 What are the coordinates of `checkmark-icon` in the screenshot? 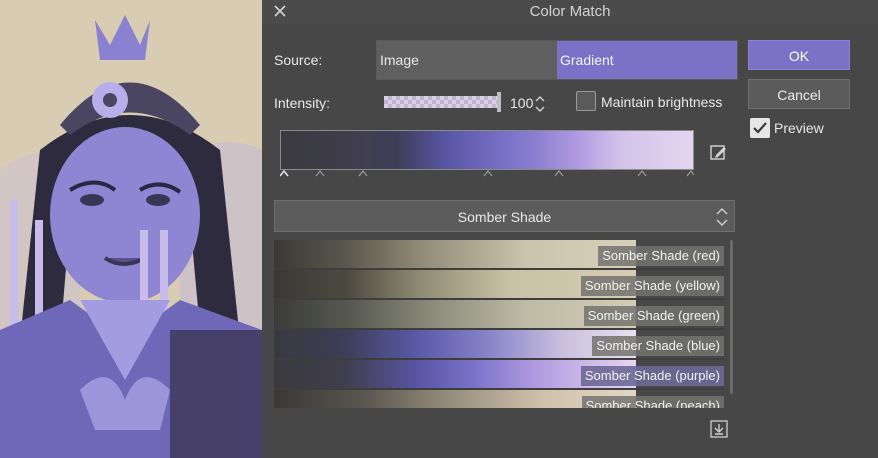 It's located at (760, 128).